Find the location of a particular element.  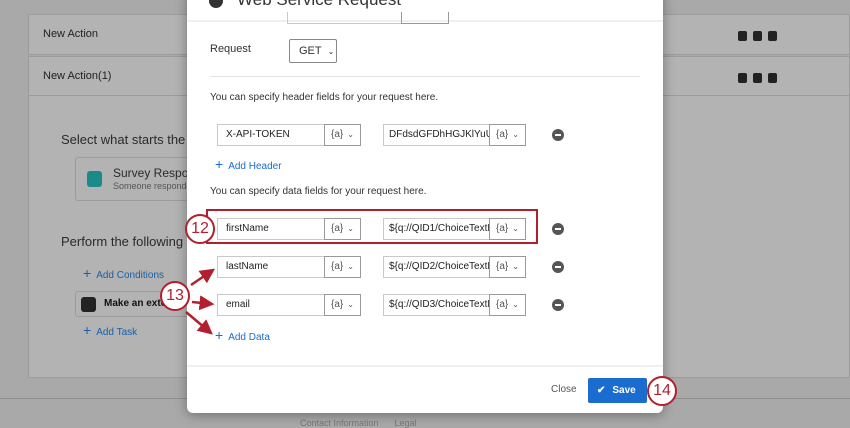

callout-arrows is located at coordinates (200, 301).